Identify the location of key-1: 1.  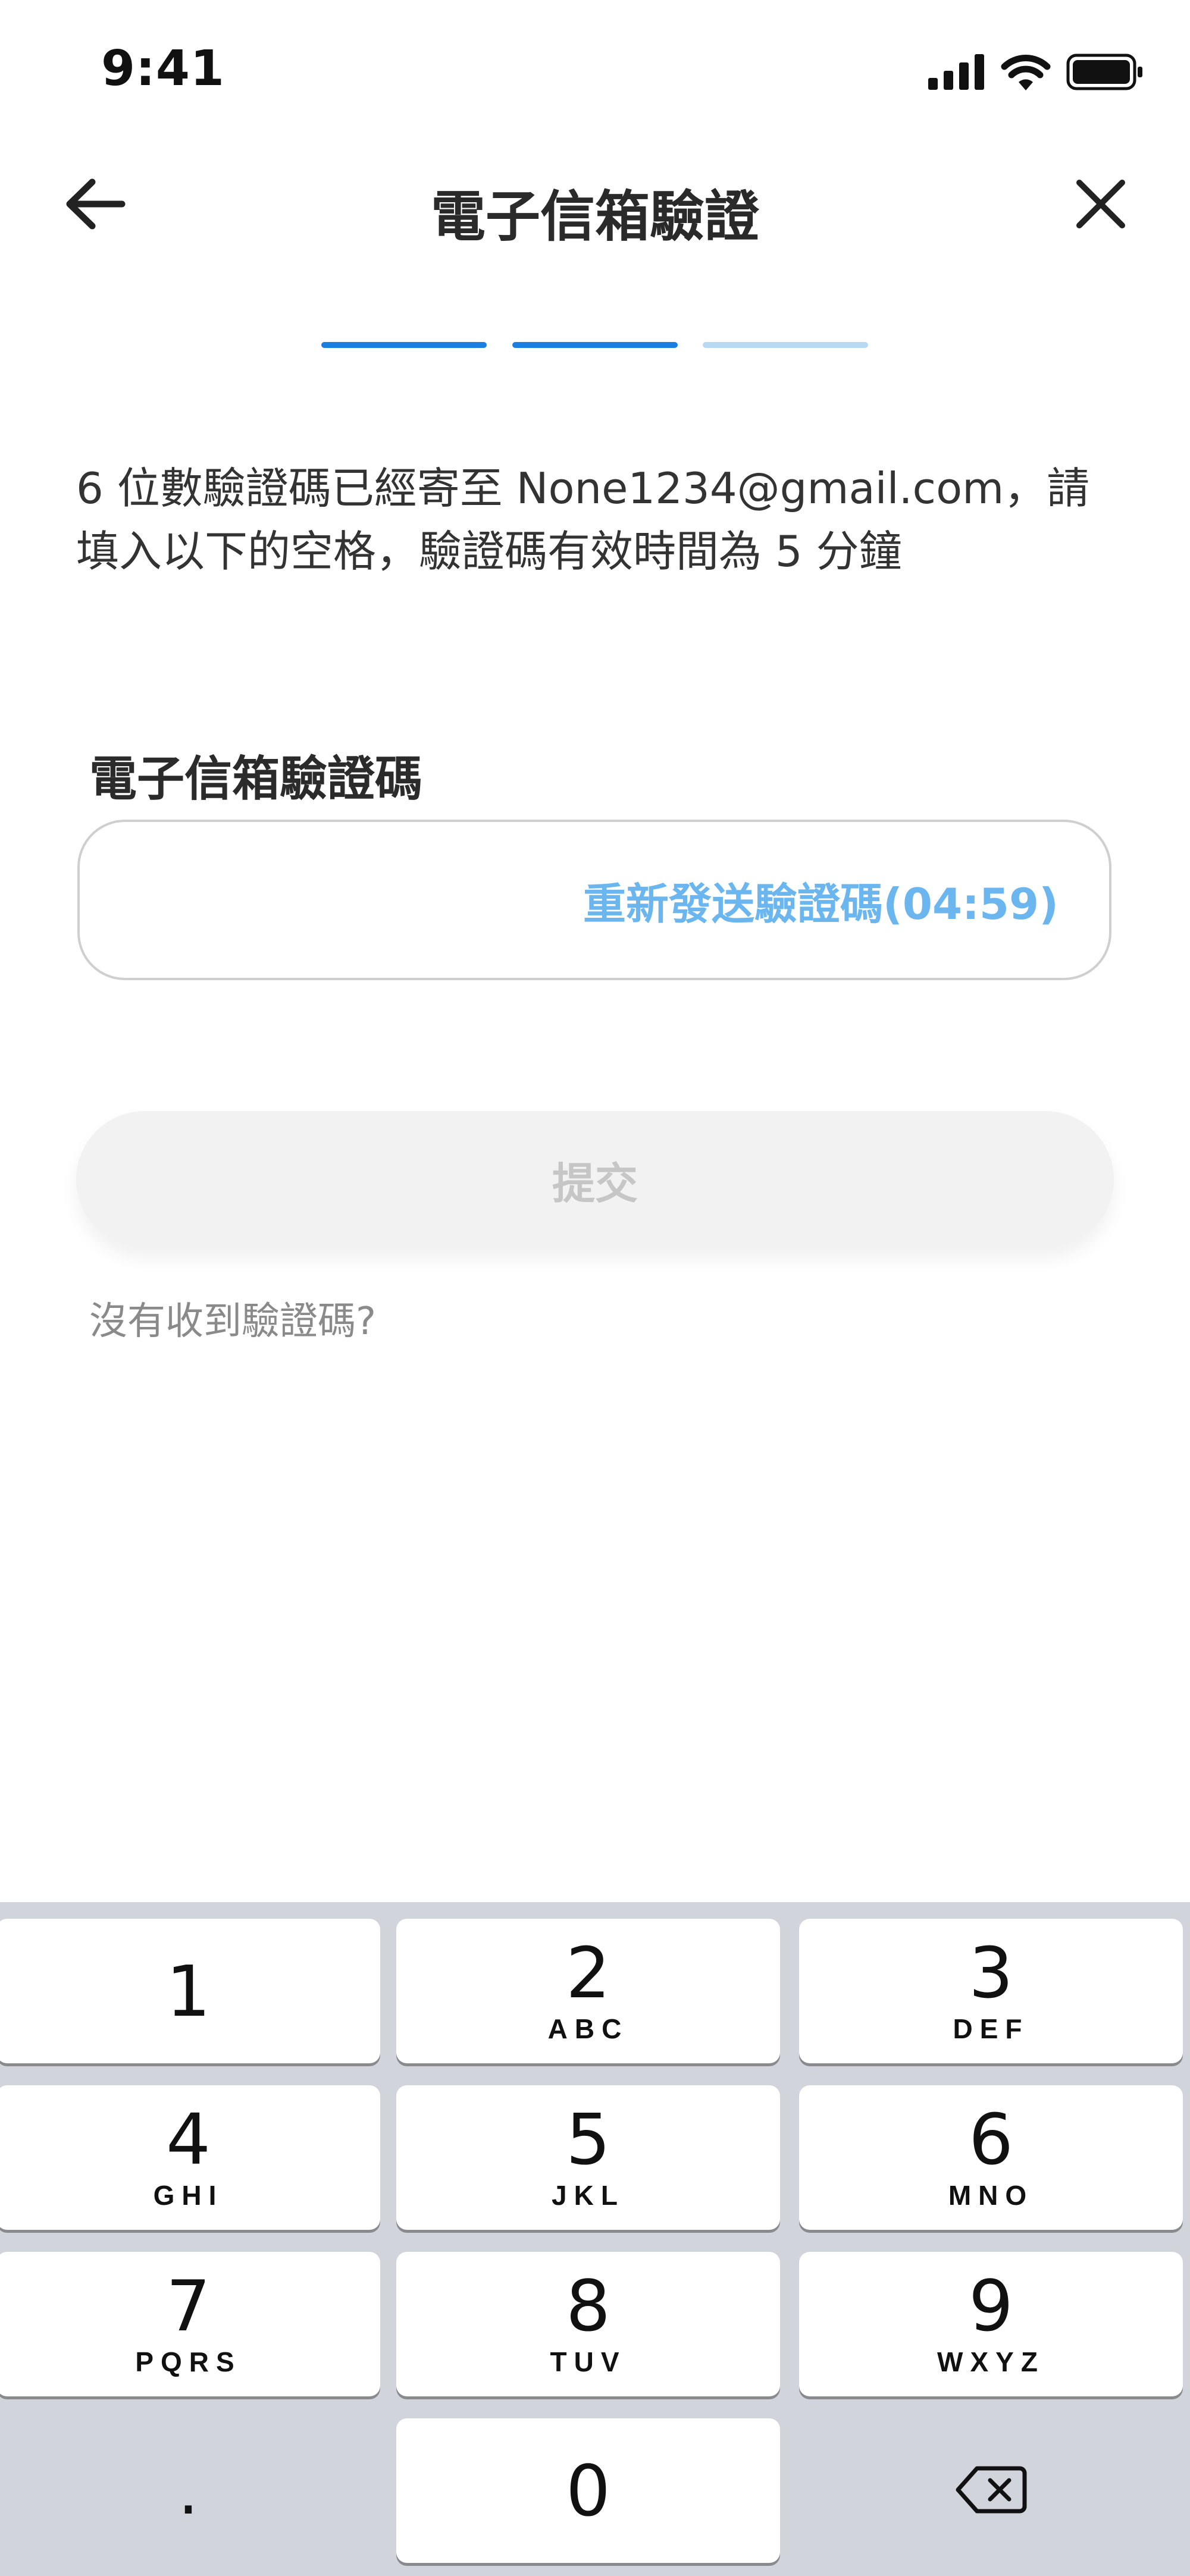
(190, 1991).